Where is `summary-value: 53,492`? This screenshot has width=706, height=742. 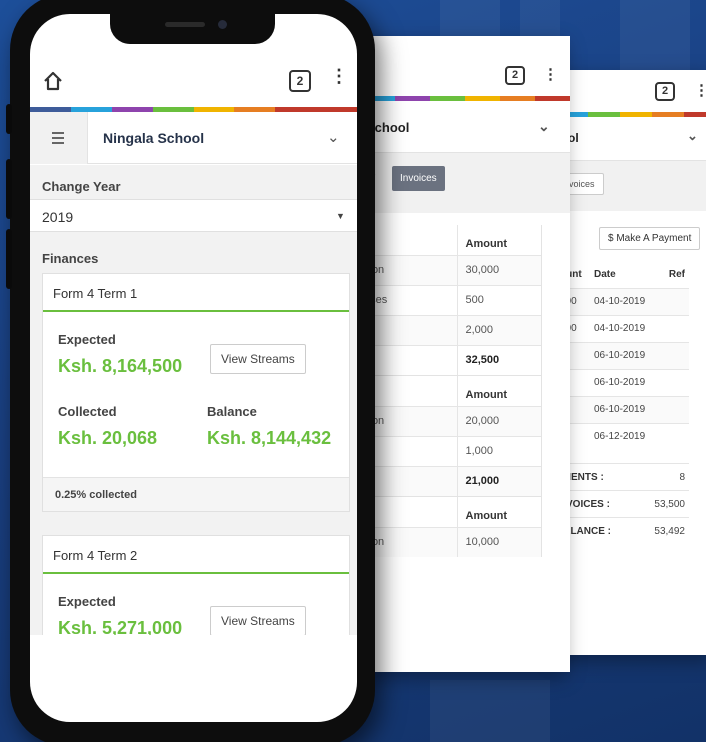
summary-value: 53,492 is located at coordinates (669, 531).